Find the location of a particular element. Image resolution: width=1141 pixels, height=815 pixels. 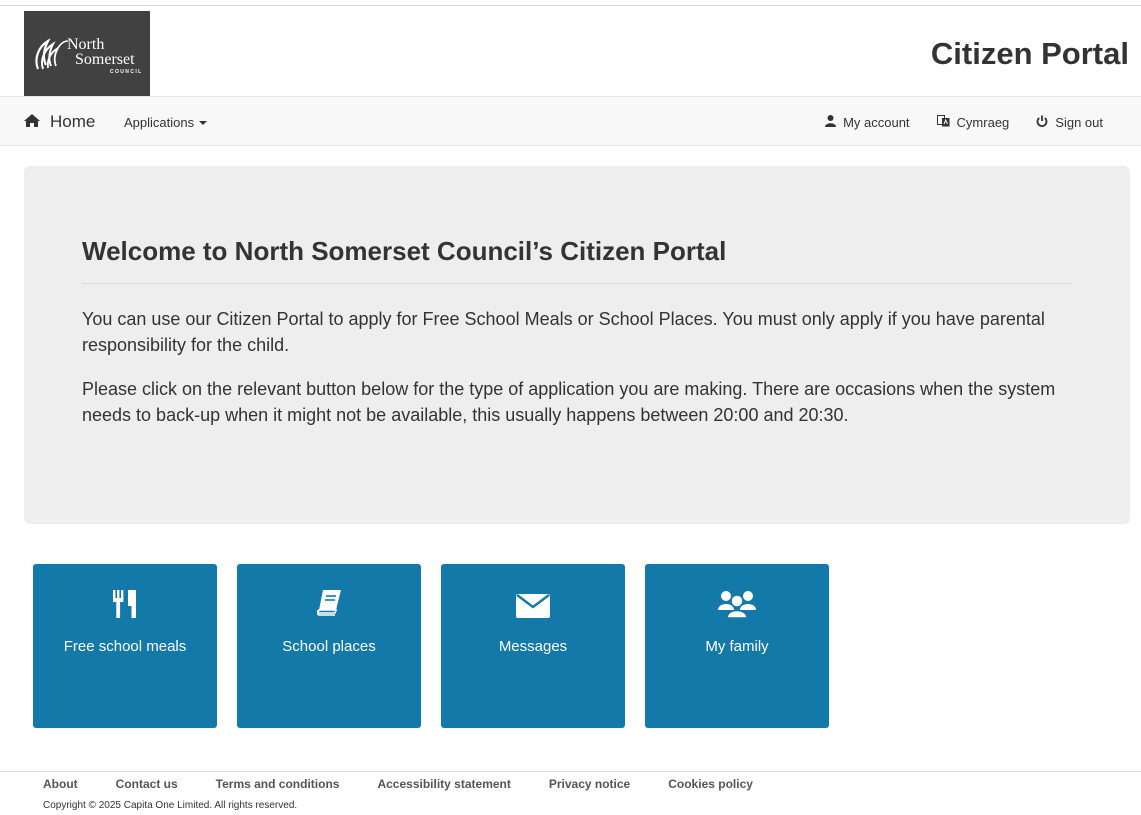

nav-home-link: Home is located at coordinates (59, 122).